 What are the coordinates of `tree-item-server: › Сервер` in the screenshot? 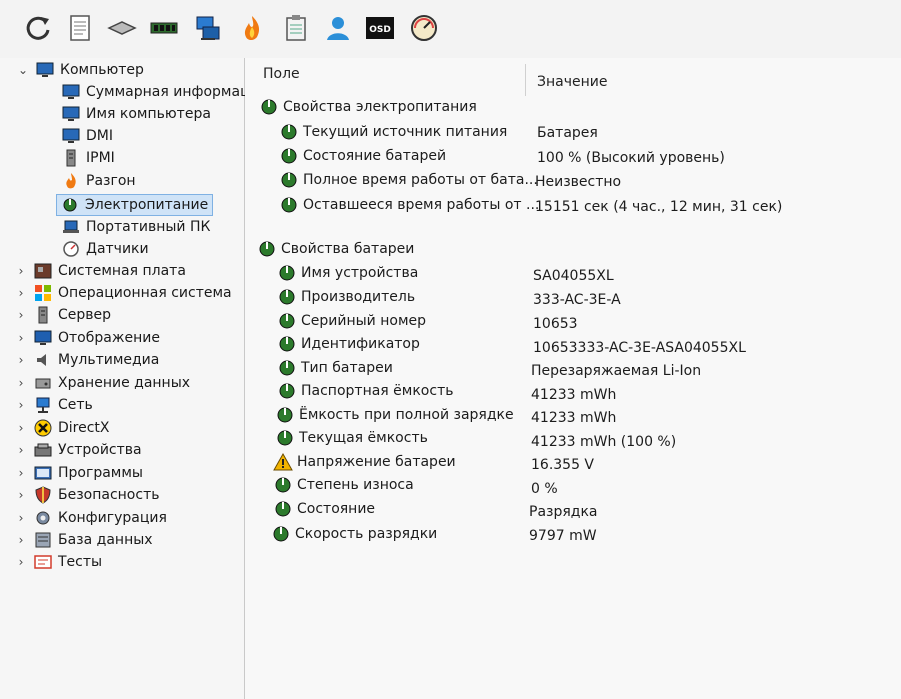 It's located at (62, 315).